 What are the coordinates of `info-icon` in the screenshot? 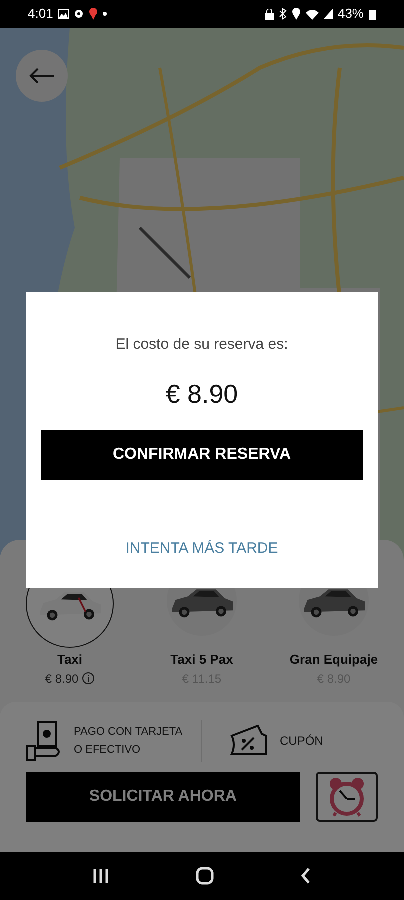 It's located at (88, 678).